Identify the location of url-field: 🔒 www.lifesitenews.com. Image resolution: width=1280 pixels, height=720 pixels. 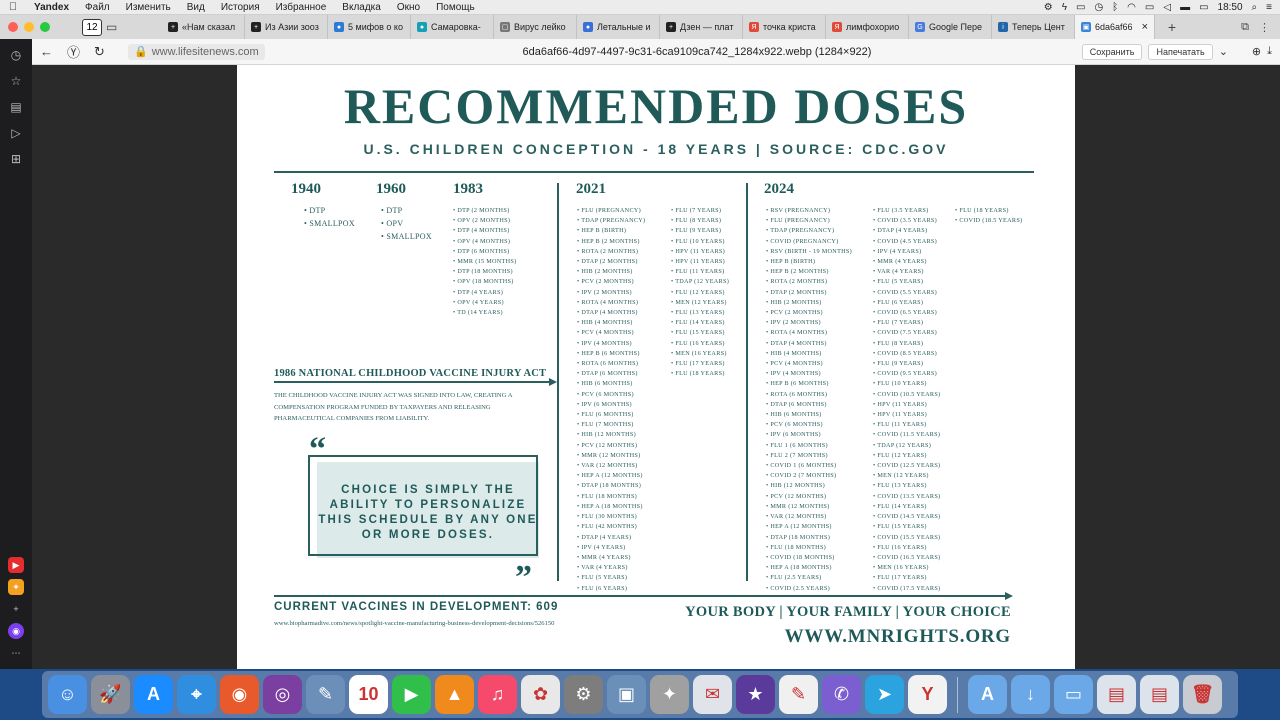
(196, 51).